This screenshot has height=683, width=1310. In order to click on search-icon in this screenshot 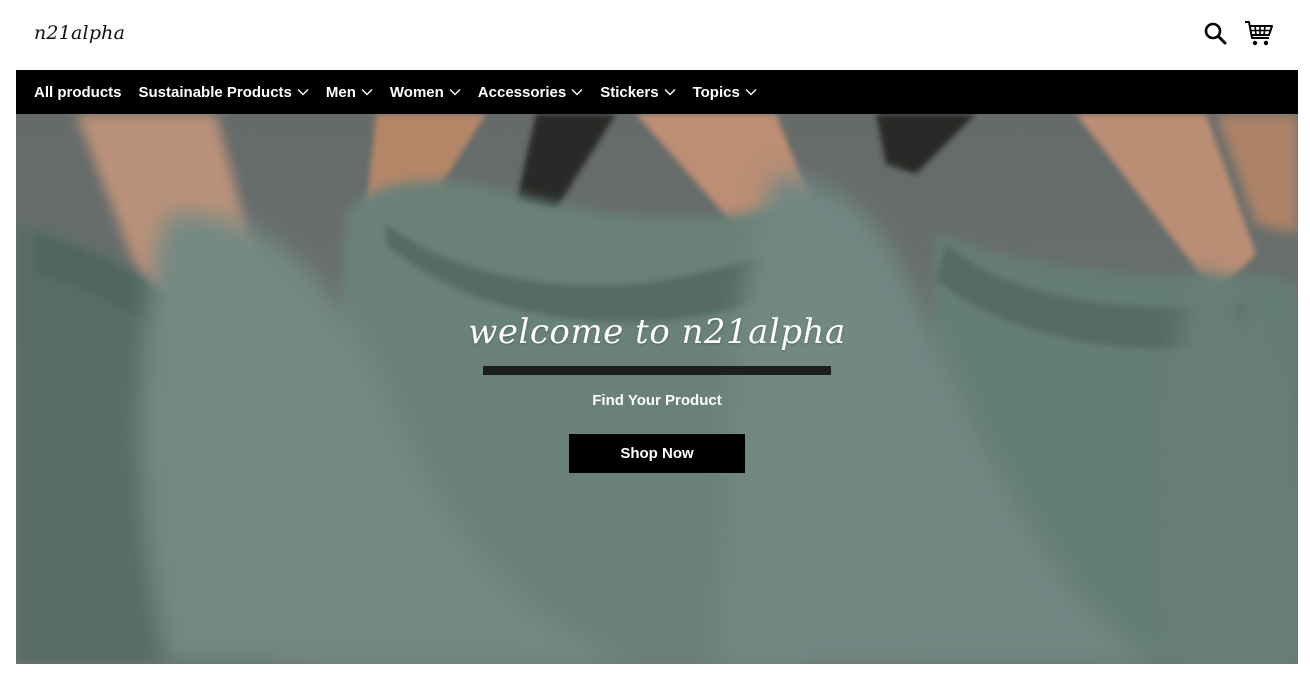, I will do `click(1215, 33)`.